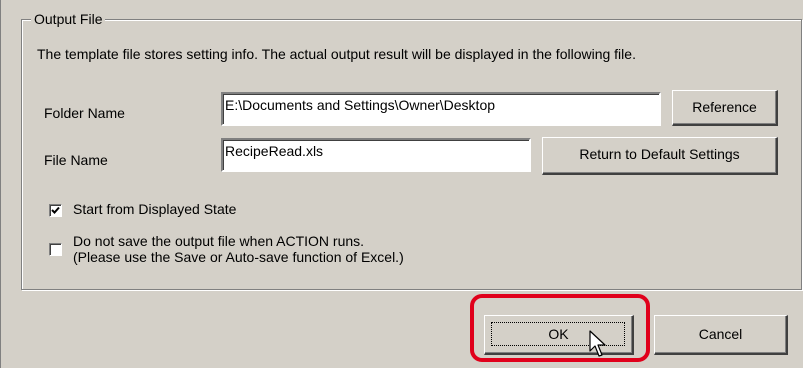 The height and width of the screenshot is (368, 803). I want to click on file-name-field: RecipeRead.xls, so click(376, 155).